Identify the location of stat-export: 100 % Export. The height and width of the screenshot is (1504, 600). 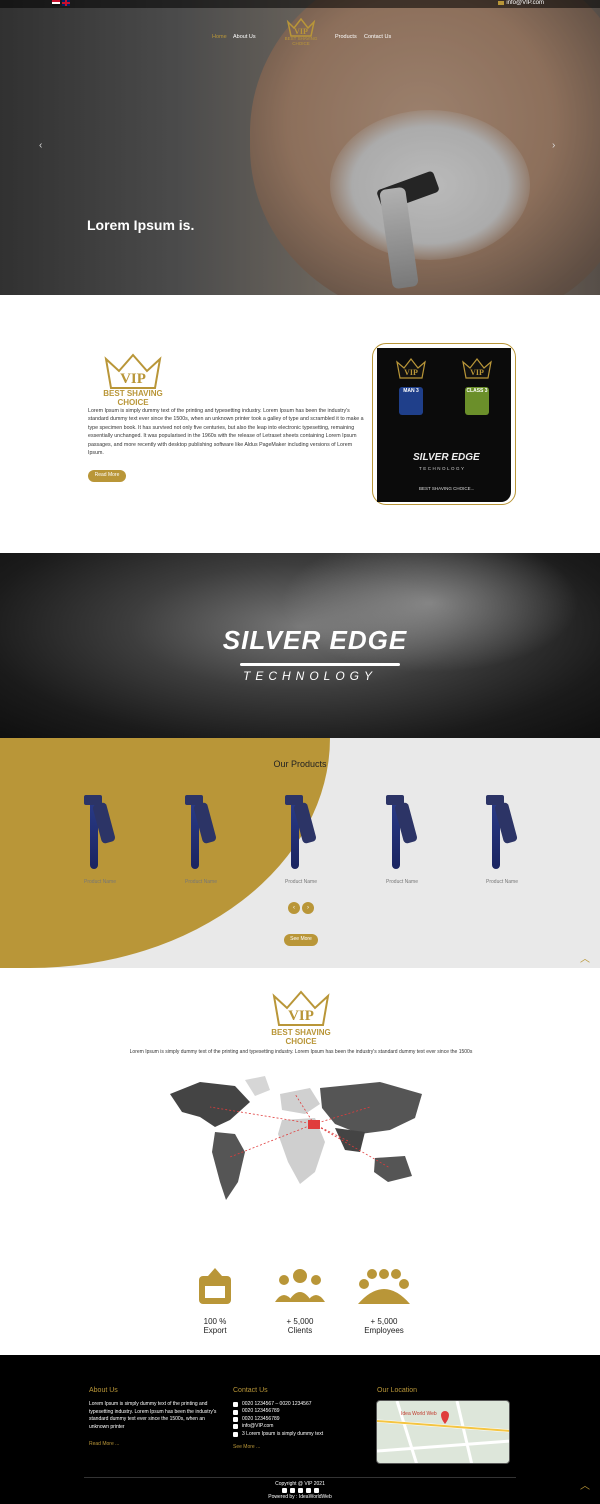
(215, 1300).